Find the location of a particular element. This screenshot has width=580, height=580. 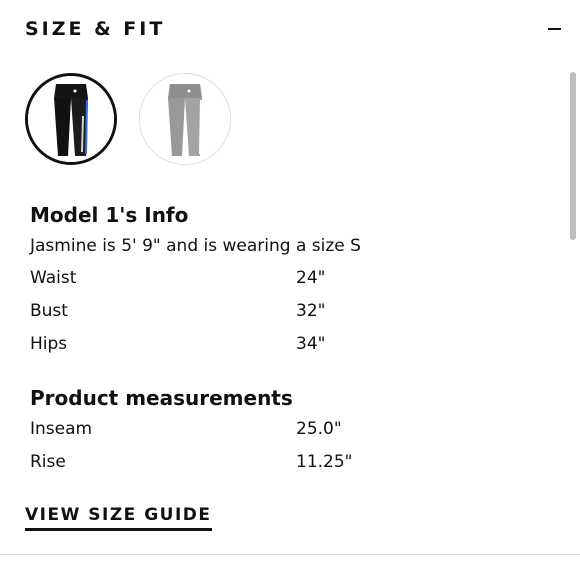

measurement-label: Inseam is located at coordinates (61, 429).